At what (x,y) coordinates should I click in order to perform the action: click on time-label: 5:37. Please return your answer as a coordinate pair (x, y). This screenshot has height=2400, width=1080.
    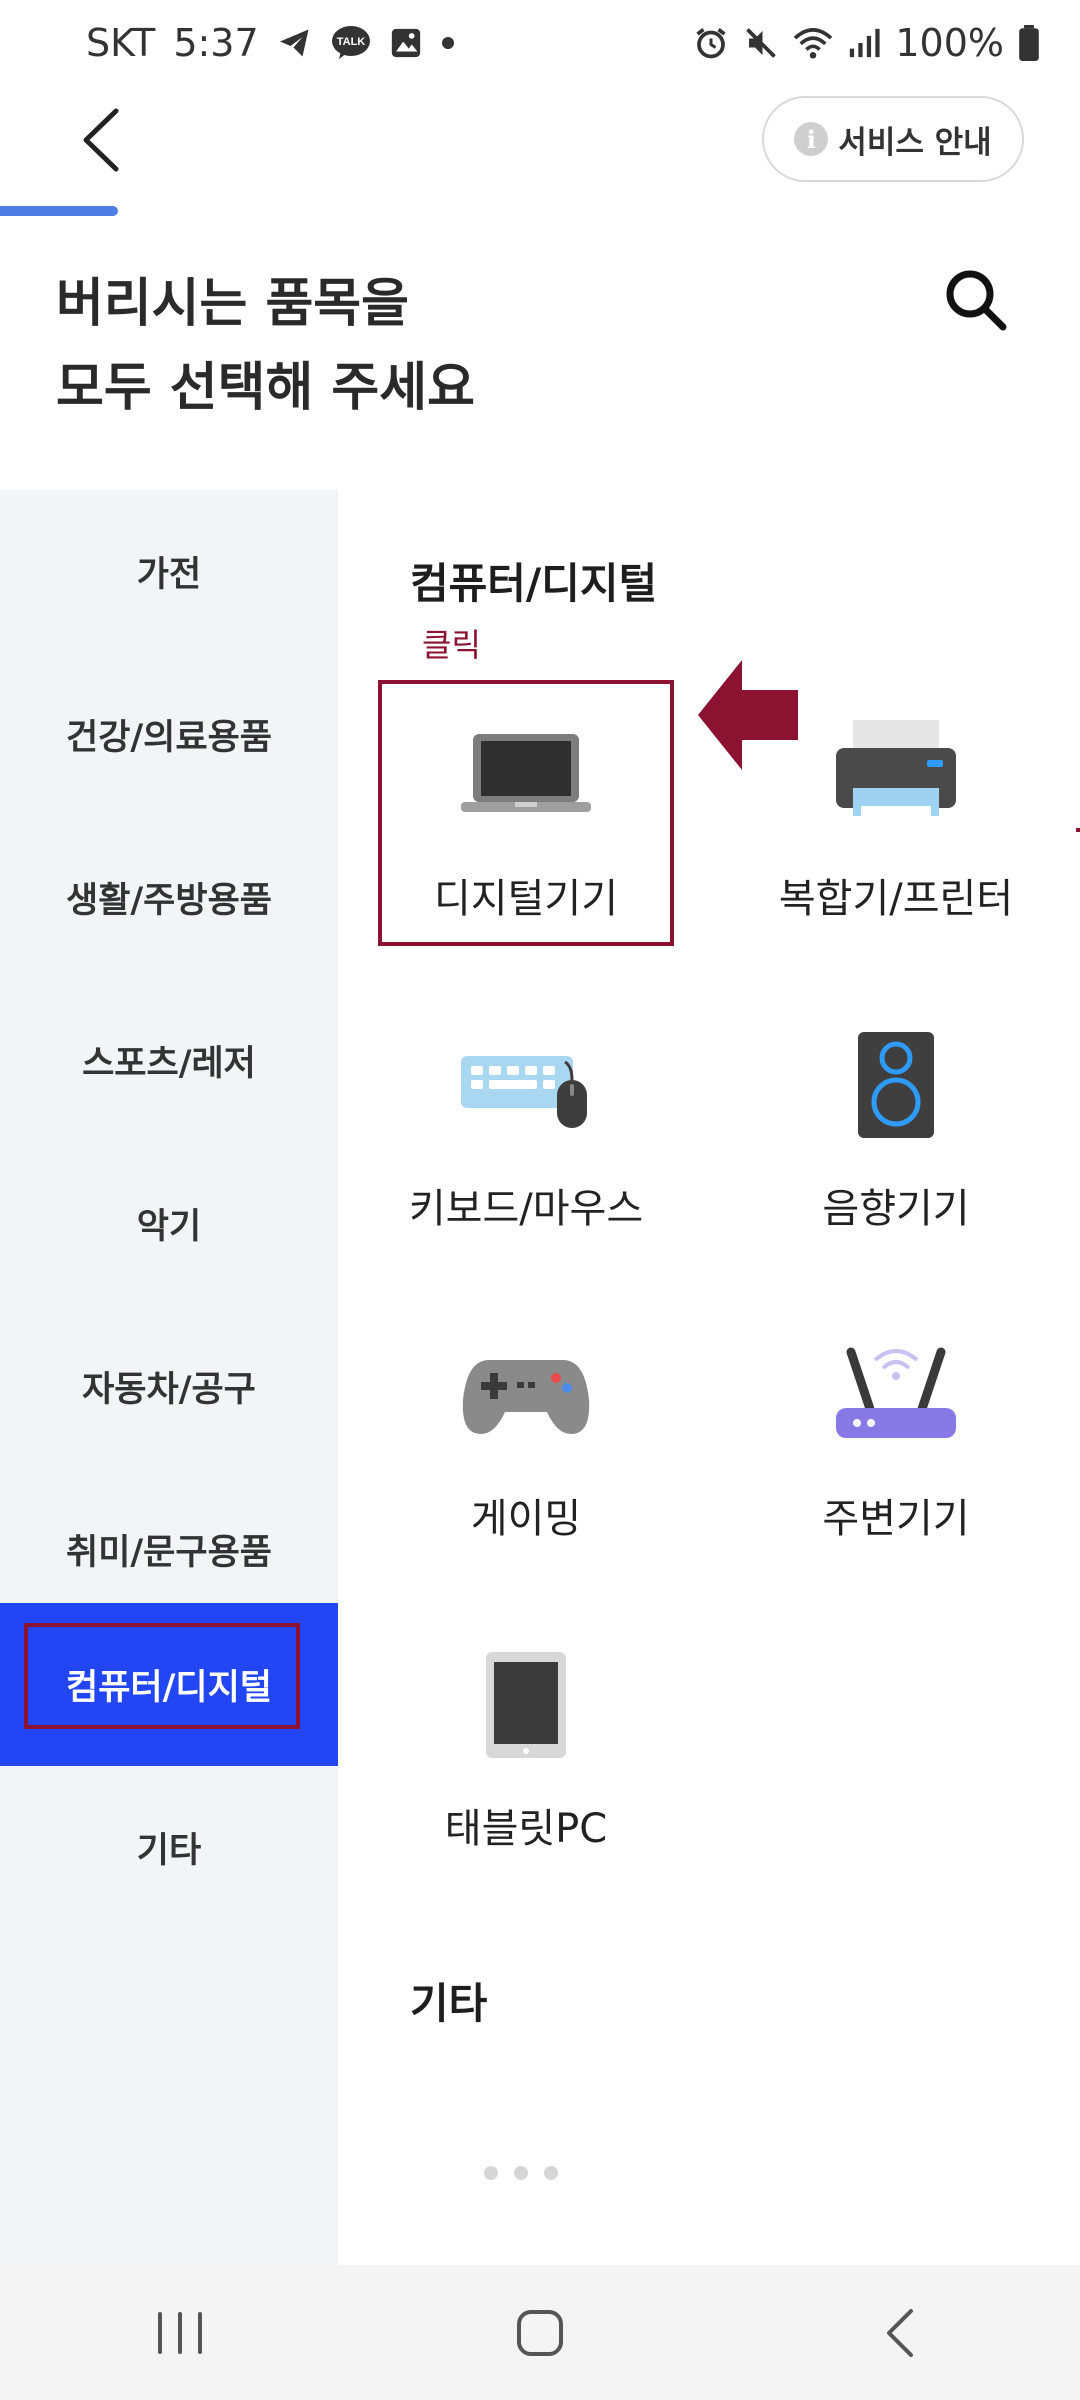
    Looking at the image, I should click on (216, 43).